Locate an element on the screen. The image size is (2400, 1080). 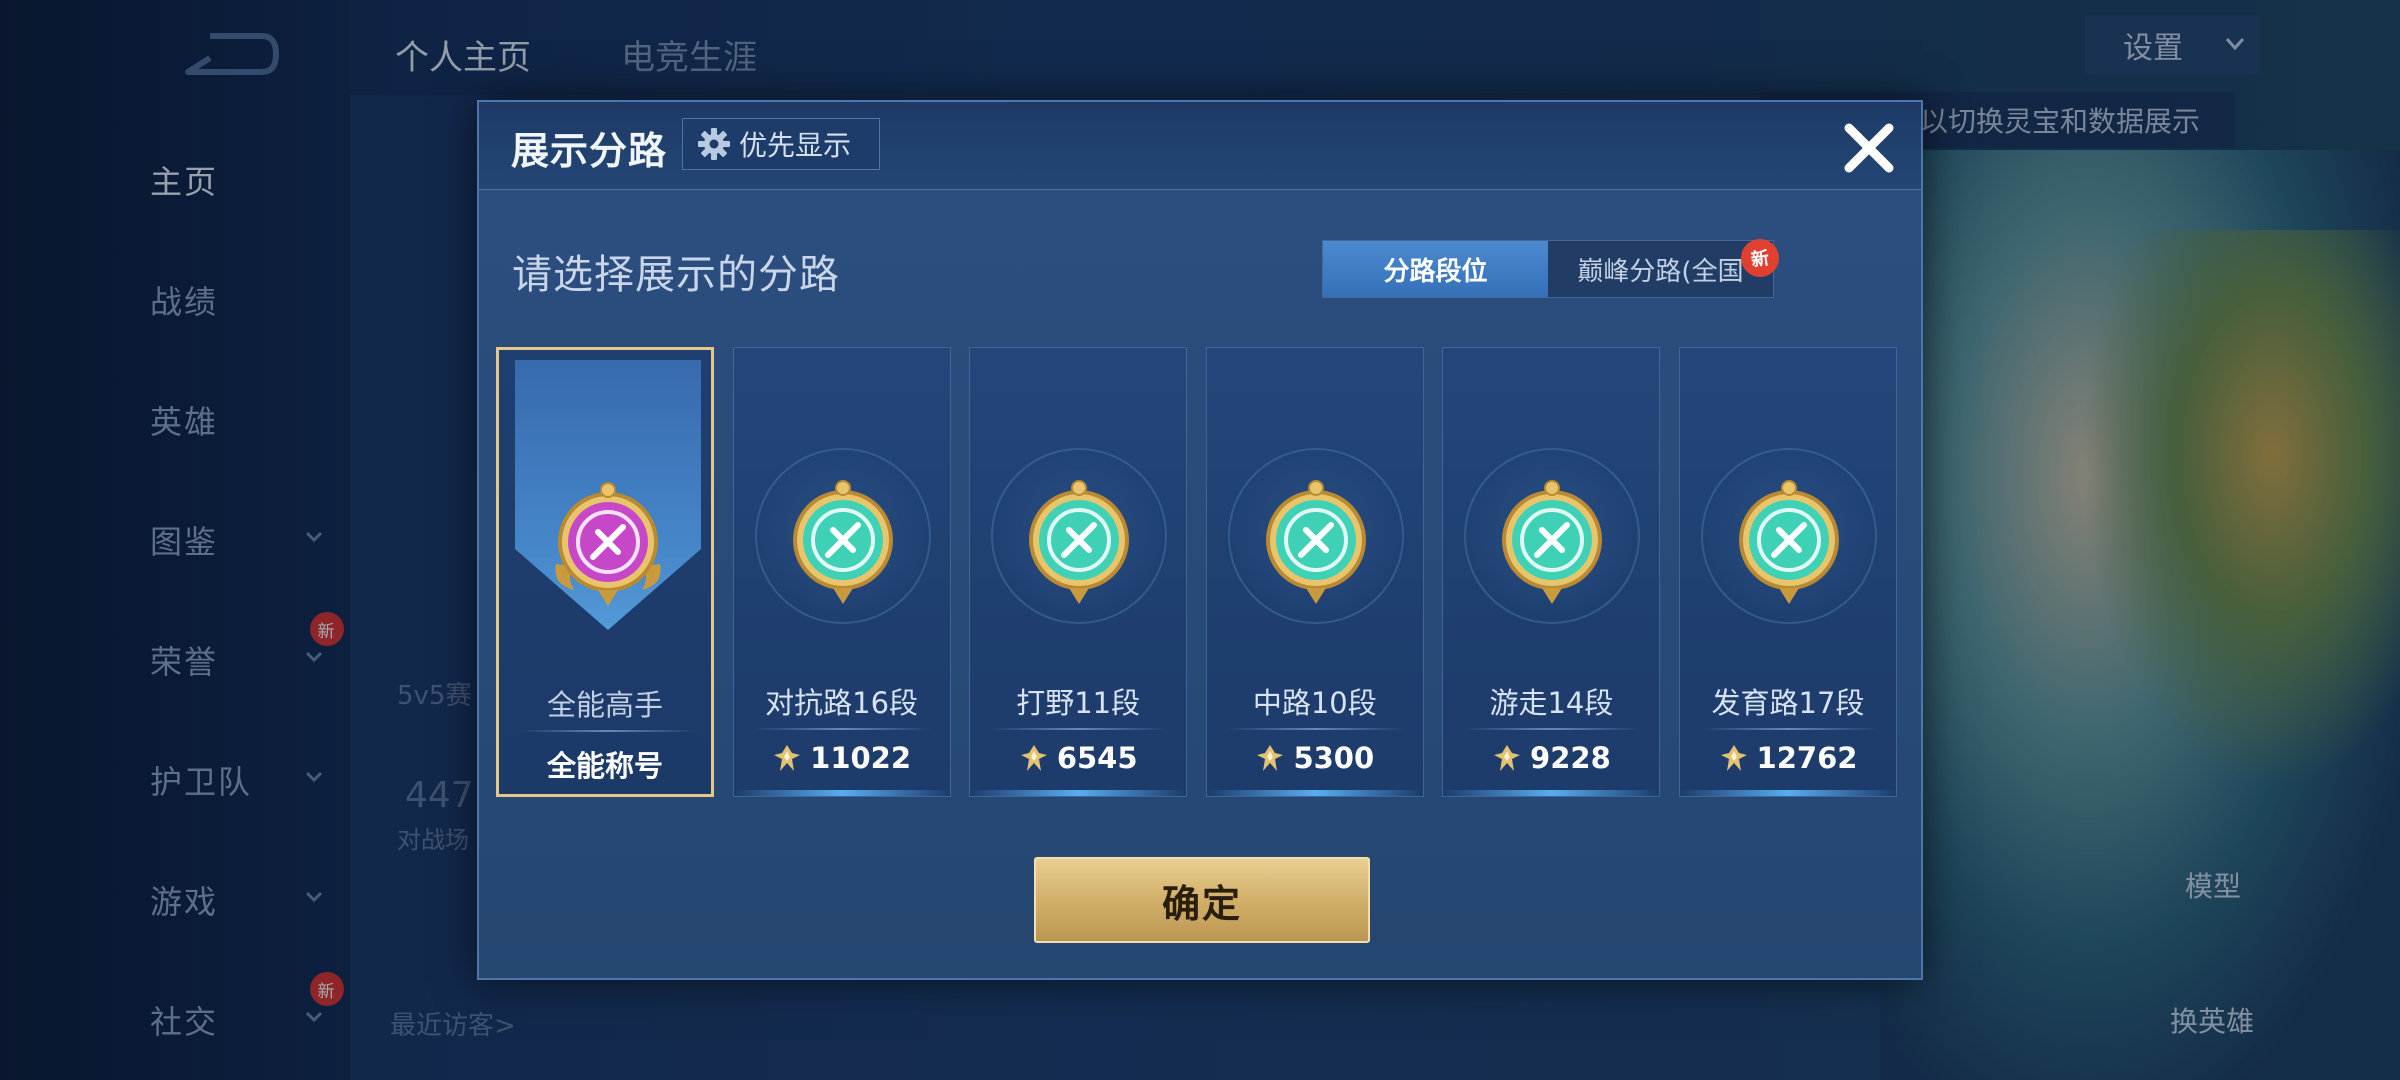
lane-score-value: 9228 is located at coordinates (1570, 758).